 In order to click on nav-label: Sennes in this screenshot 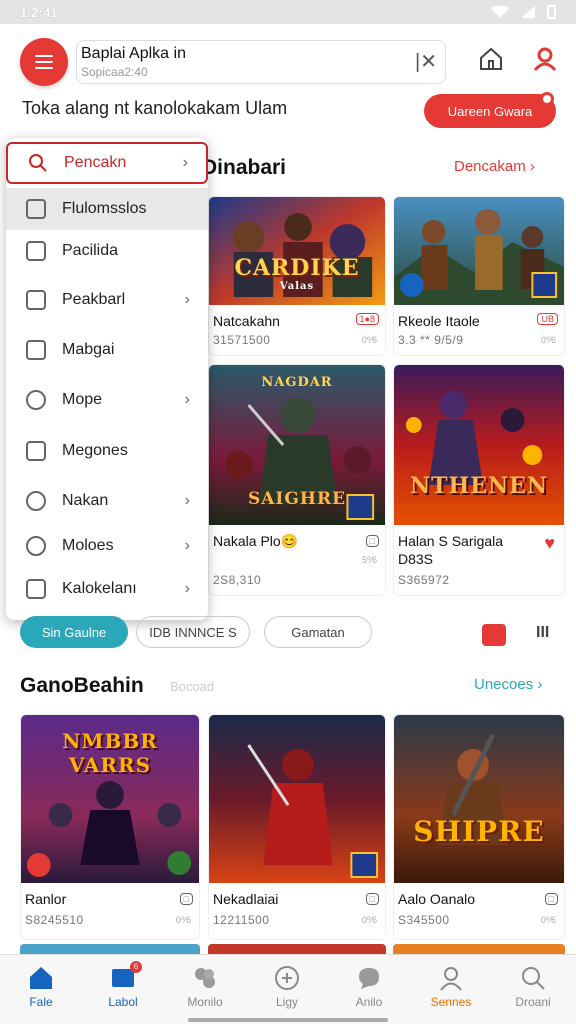, I will do `click(451, 1002)`.